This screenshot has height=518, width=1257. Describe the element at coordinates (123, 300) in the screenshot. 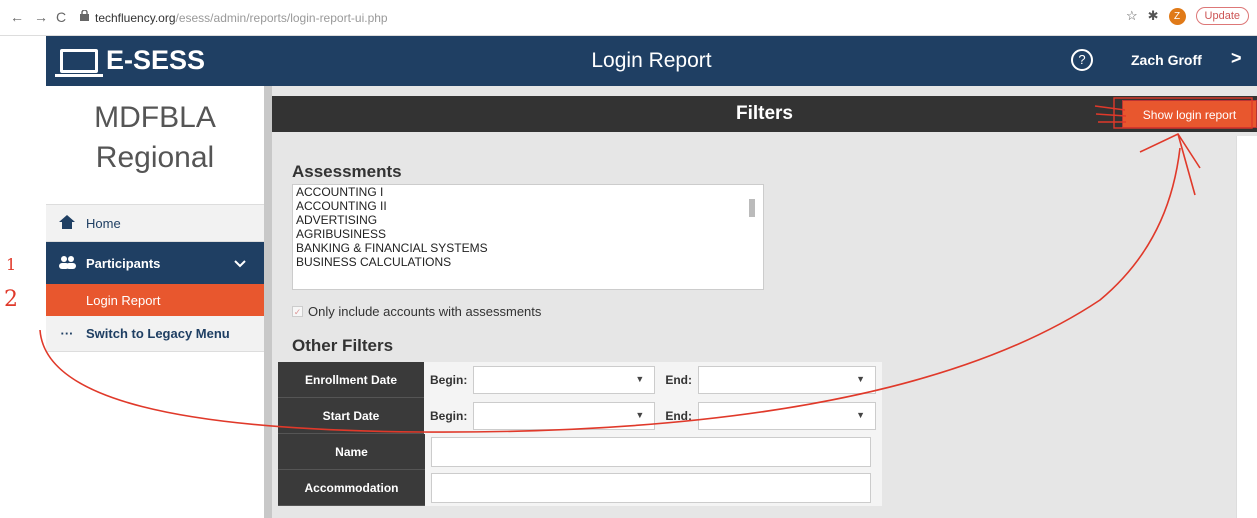

I see `sidebar-item-label: Login Report` at that location.